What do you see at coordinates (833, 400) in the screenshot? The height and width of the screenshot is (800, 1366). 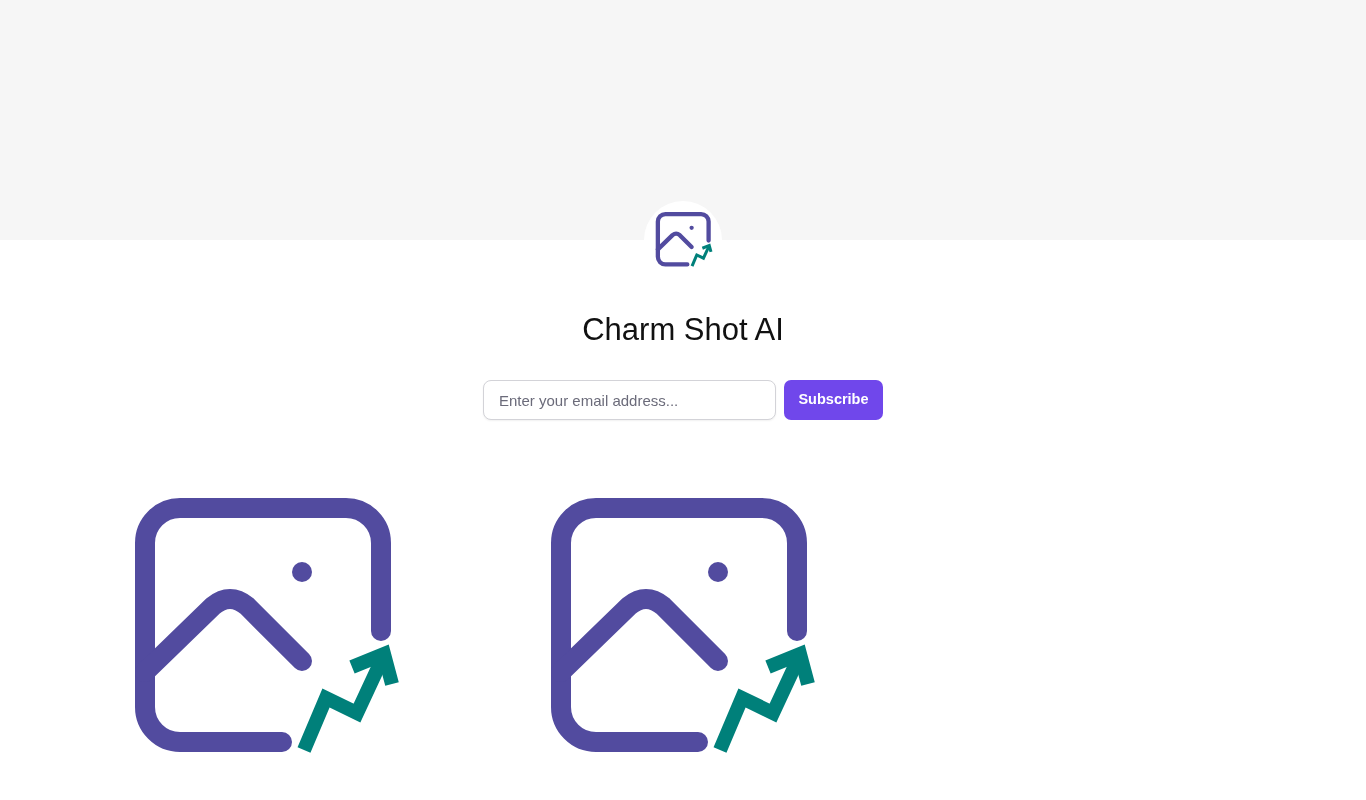 I see `subscribe-button: Subscribe` at bounding box center [833, 400].